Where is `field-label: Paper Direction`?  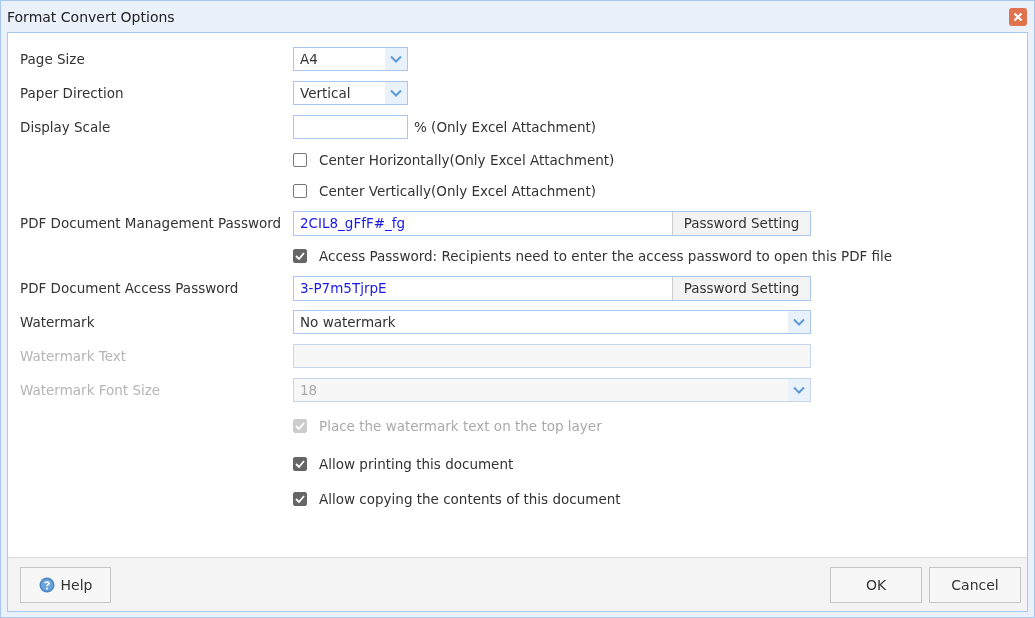
field-label: Paper Direction is located at coordinates (72, 93).